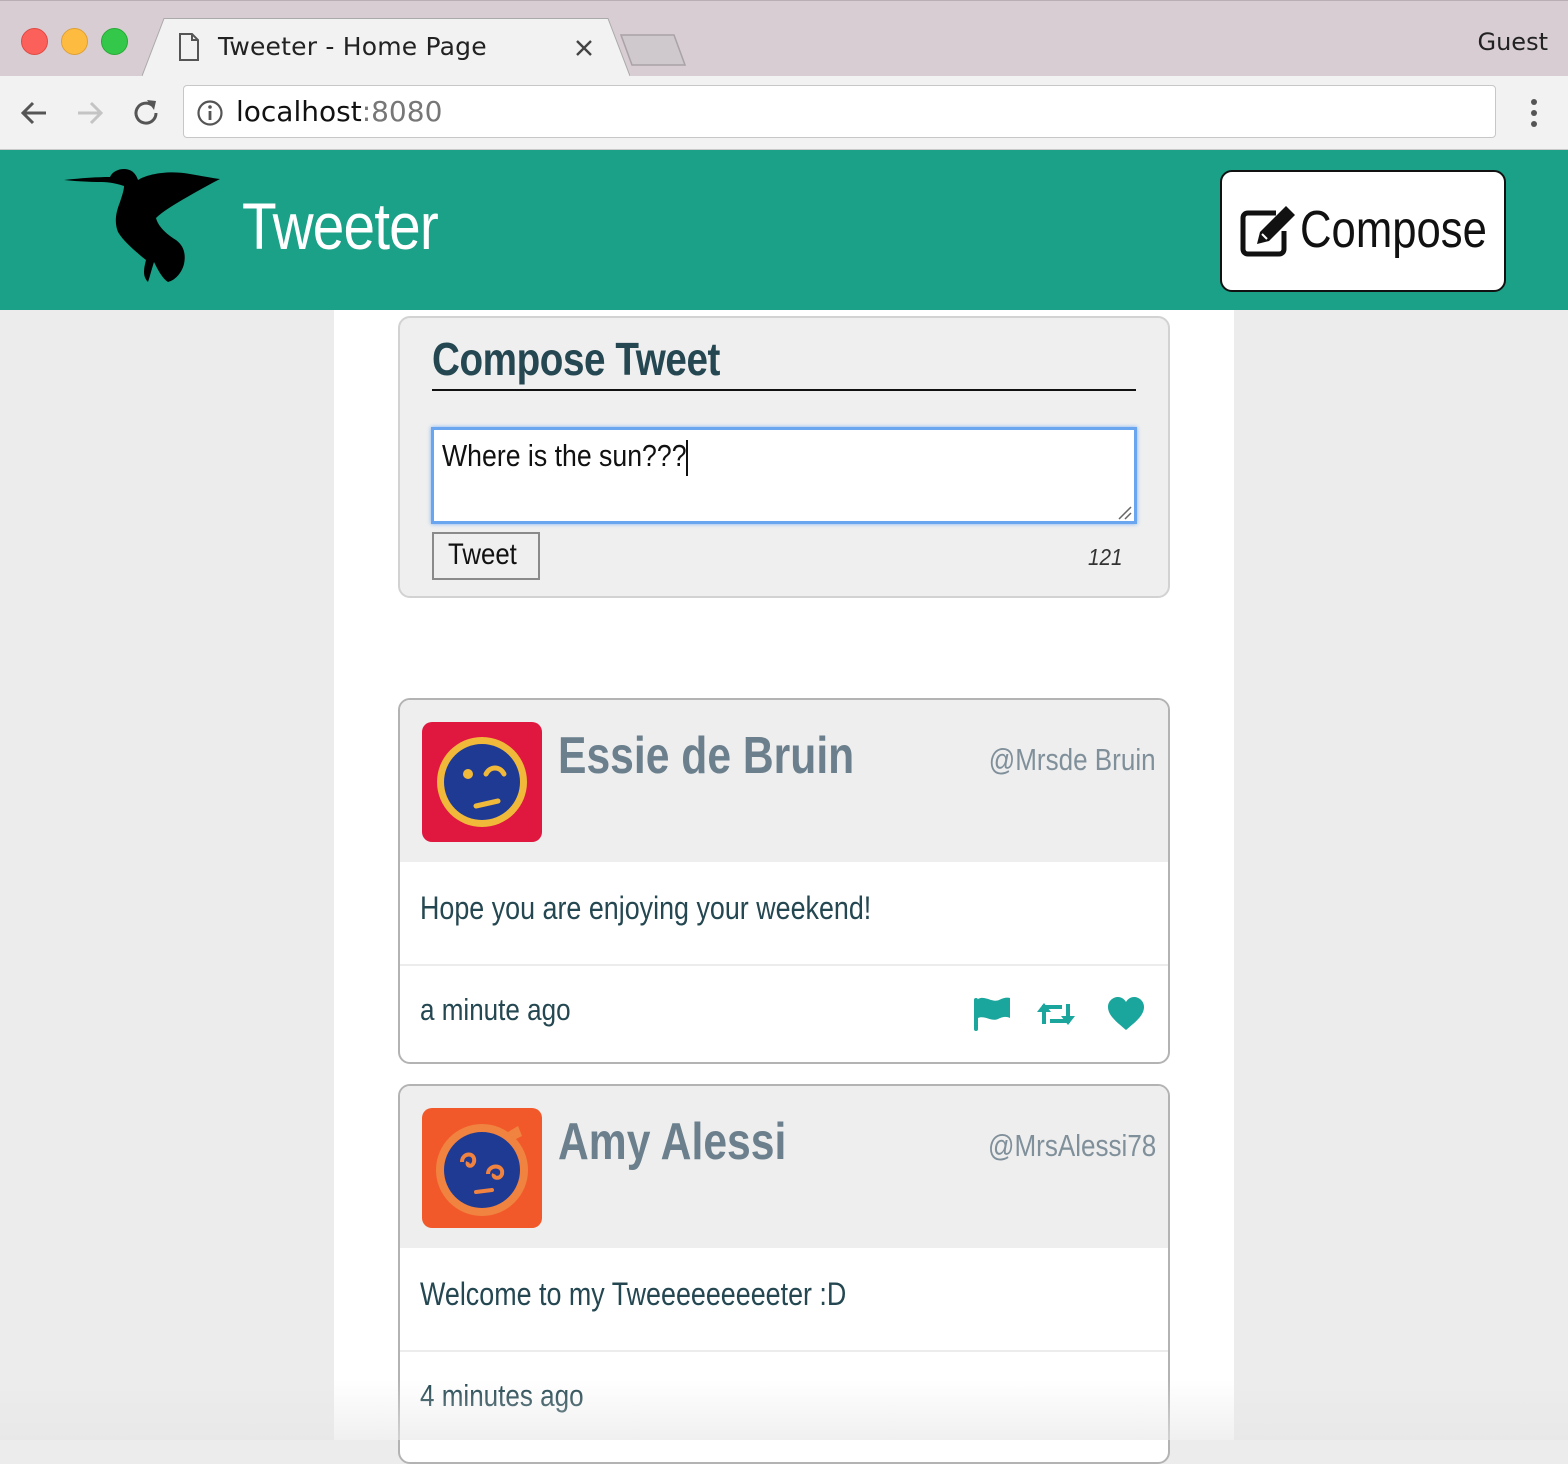  What do you see at coordinates (784, 390) in the screenshot?
I see `heading-divider` at bounding box center [784, 390].